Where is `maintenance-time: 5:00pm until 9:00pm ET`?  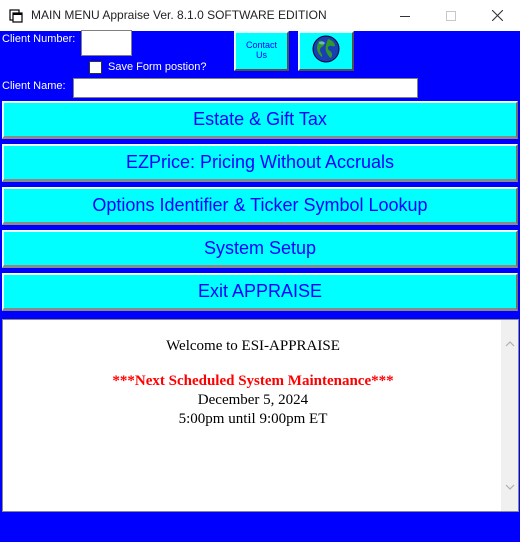
maintenance-time: 5:00pm until 9:00pm ET is located at coordinates (253, 419).